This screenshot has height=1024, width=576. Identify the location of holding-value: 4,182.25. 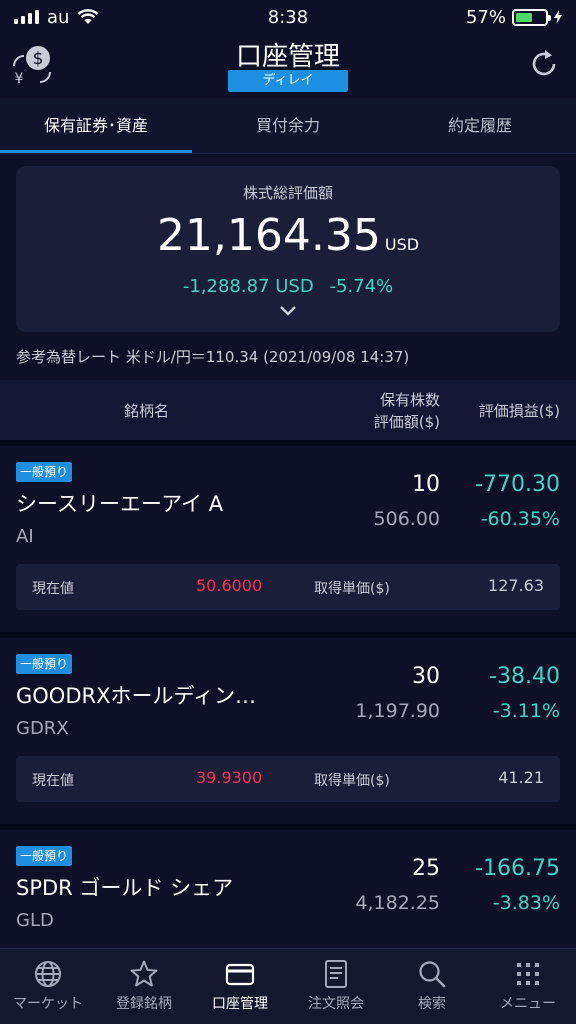
(397, 903).